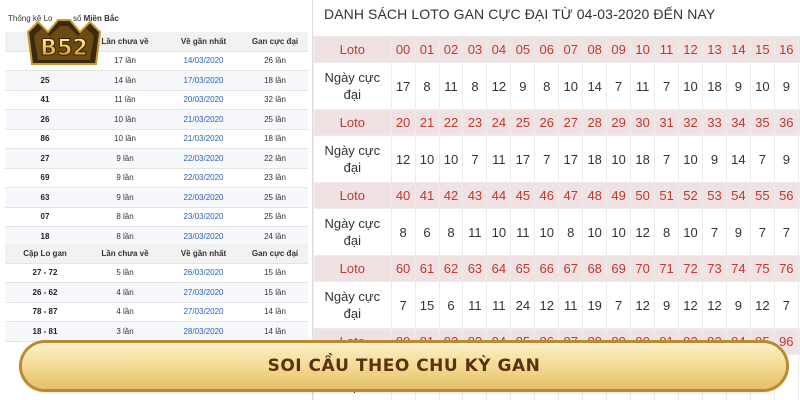  What do you see at coordinates (427, 122) in the screenshot?
I see `loto-number-cell: 21` at bounding box center [427, 122].